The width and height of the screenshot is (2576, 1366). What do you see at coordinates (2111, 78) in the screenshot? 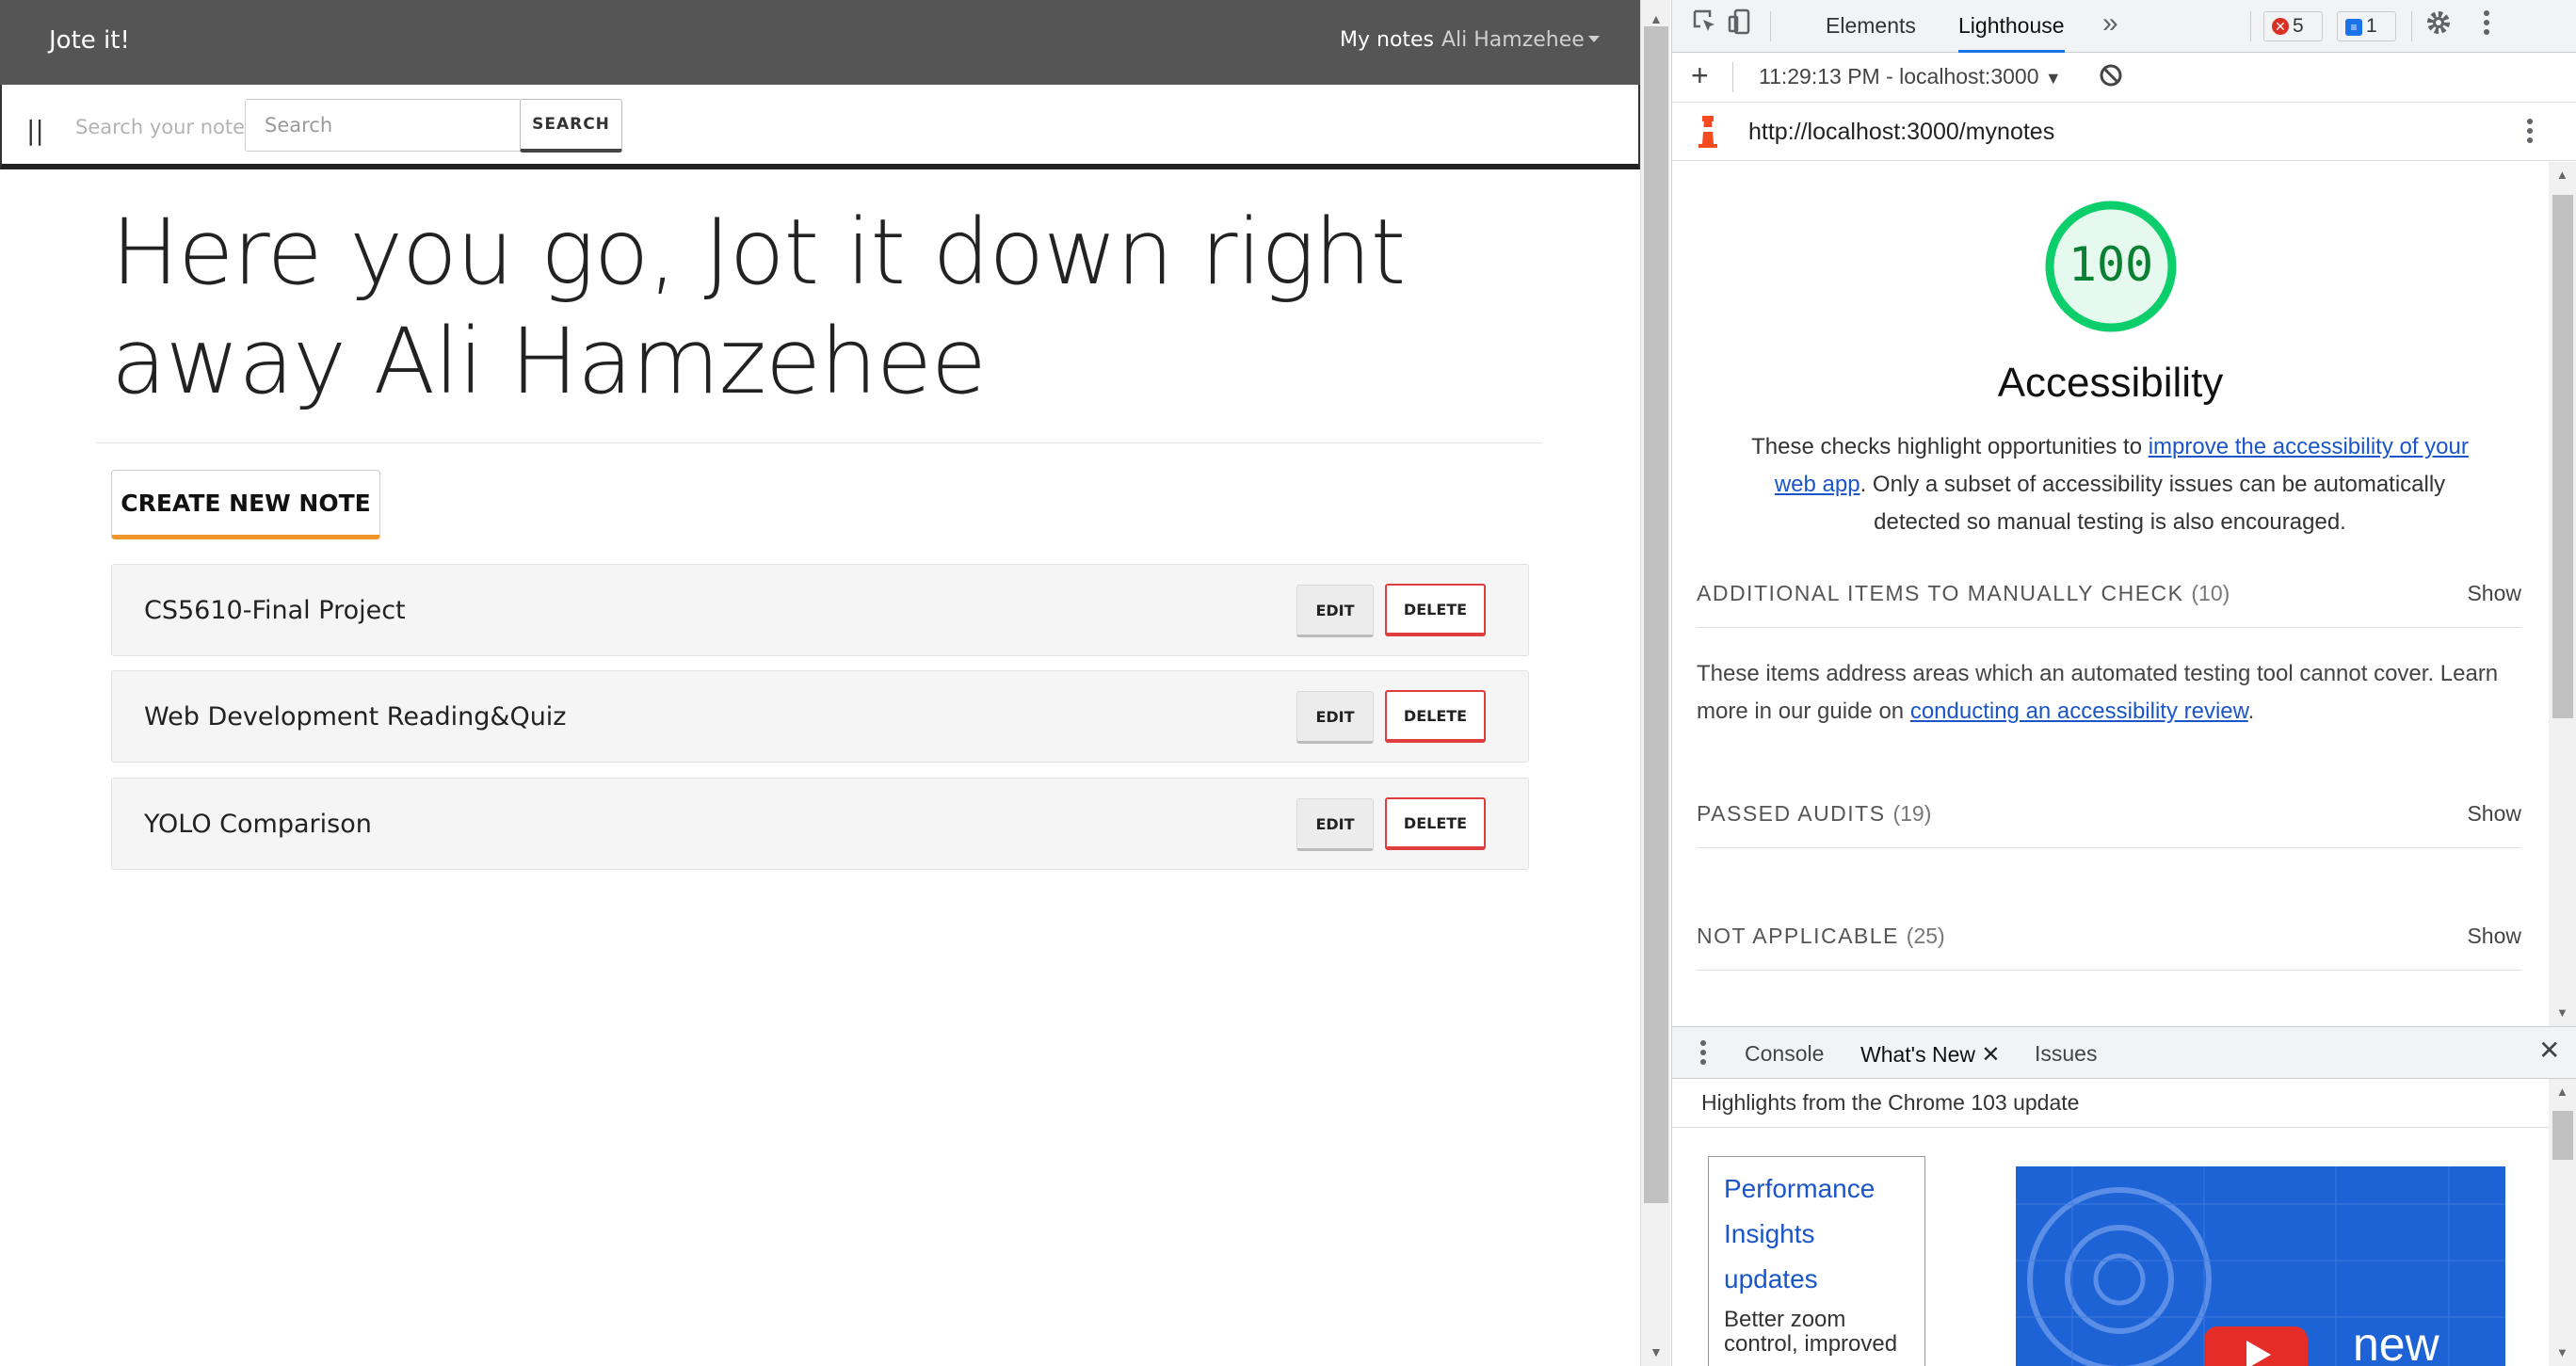
I see `clear-block-icon` at bounding box center [2111, 78].